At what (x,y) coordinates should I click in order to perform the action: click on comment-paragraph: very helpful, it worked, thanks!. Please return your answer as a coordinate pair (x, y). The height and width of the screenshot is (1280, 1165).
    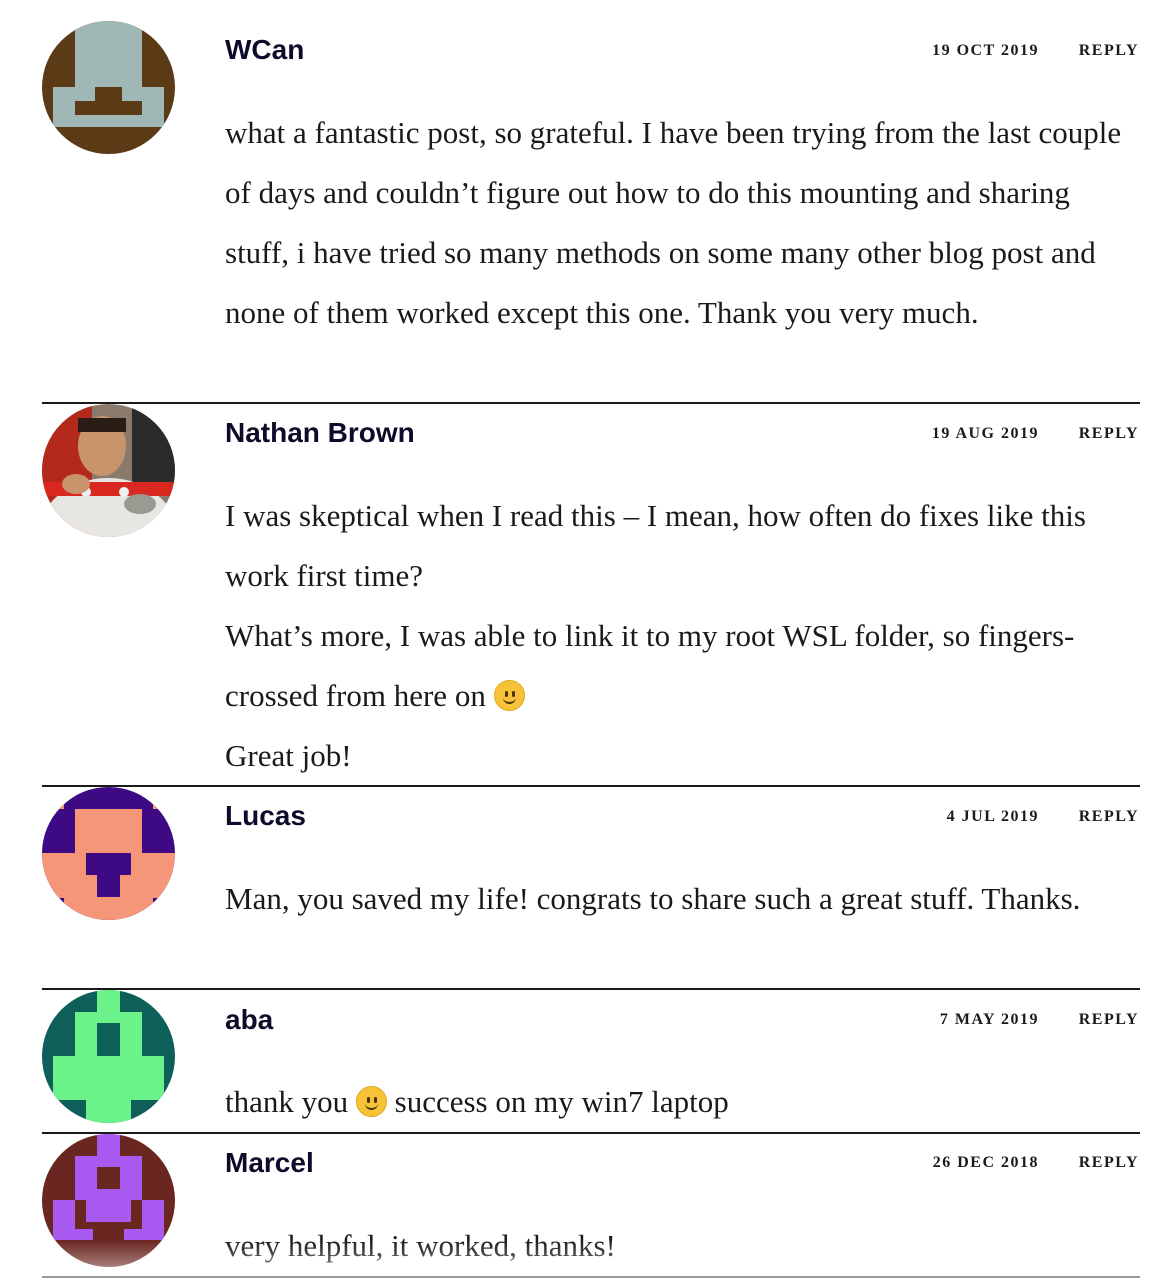
    Looking at the image, I should click on (420, 1245).